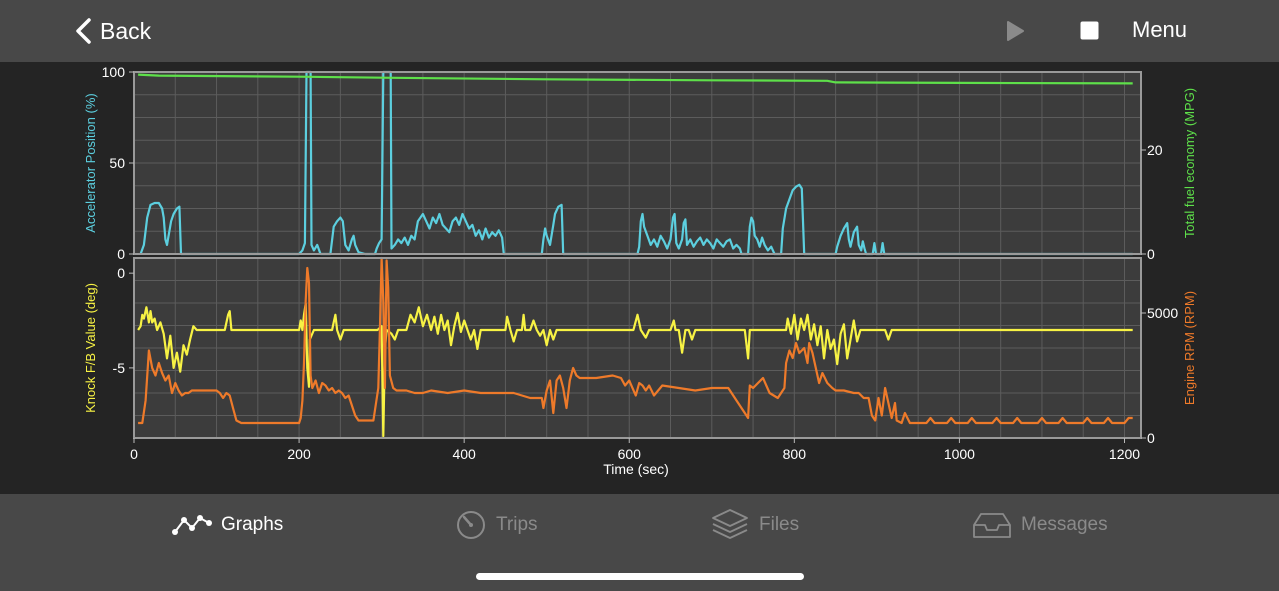  What do you see at coordinates (114, 72) in the screenshot?
I see `left-tick-label: 100` at bounding box center [114, 72].